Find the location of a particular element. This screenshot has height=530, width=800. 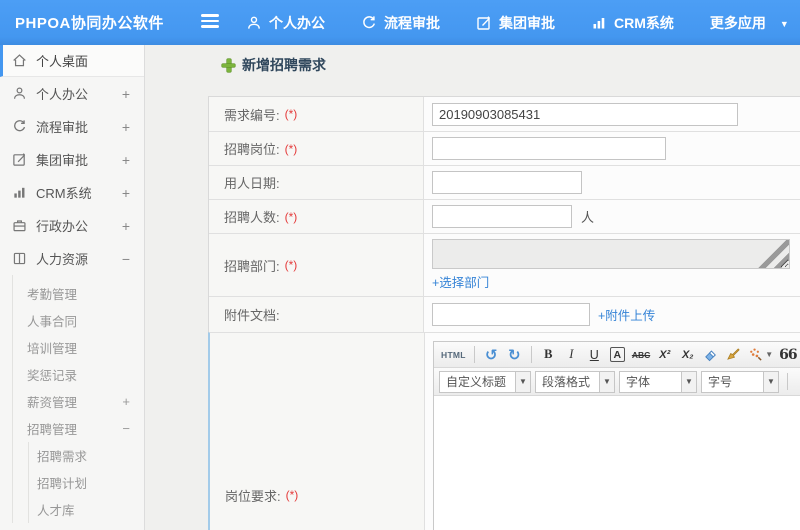

nav-workflow-approval: 流程审批 is located at coordinates (400, 23).